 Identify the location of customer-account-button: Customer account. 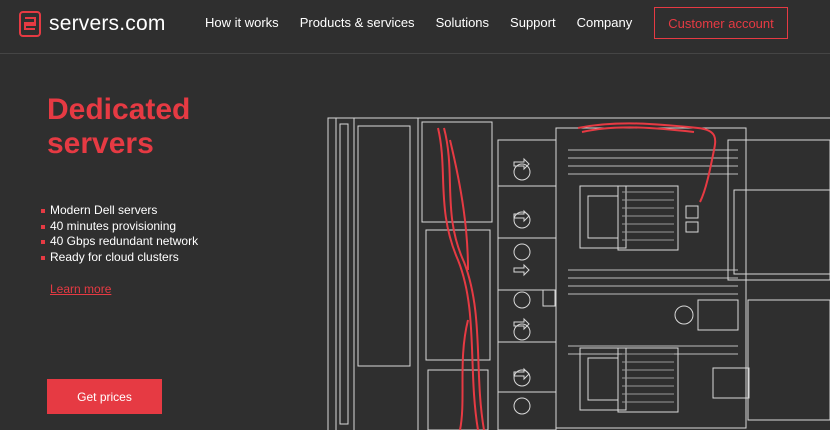
(721, 23).